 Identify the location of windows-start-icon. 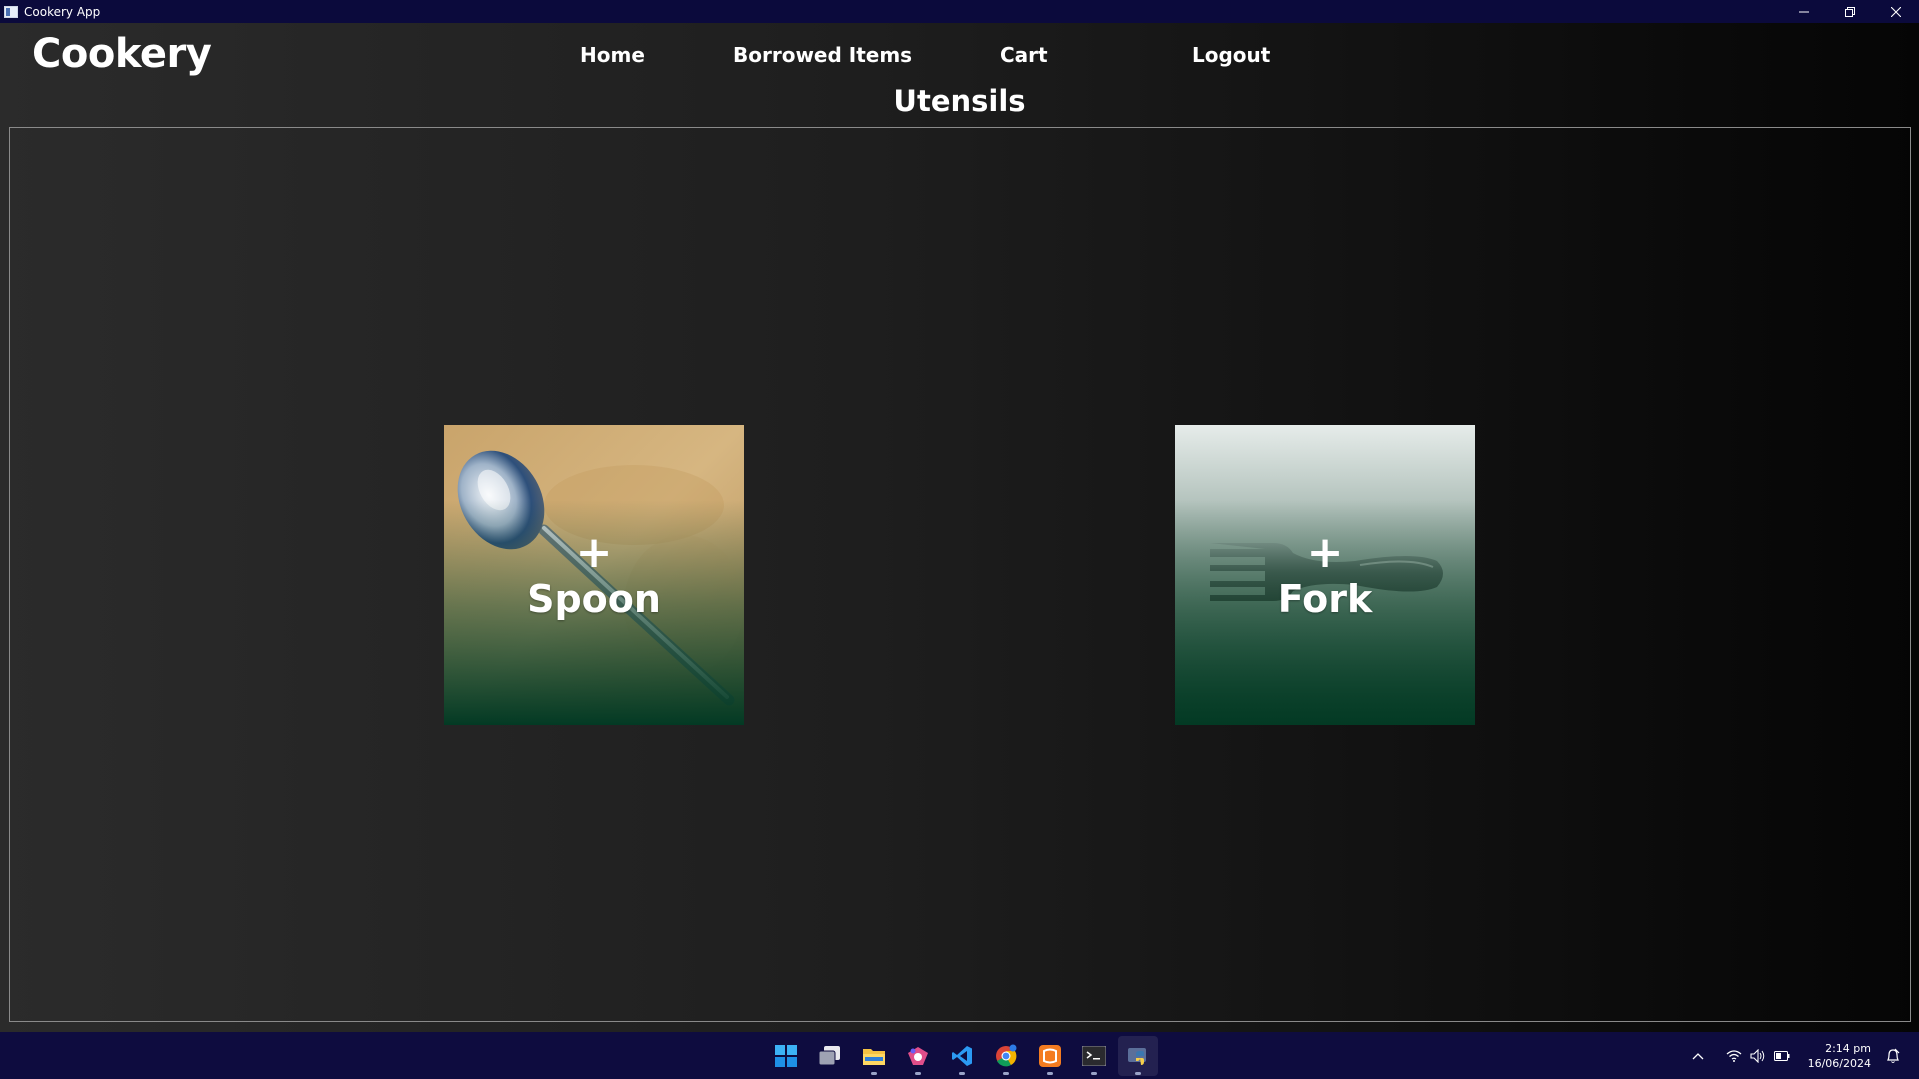
(786, 1056).